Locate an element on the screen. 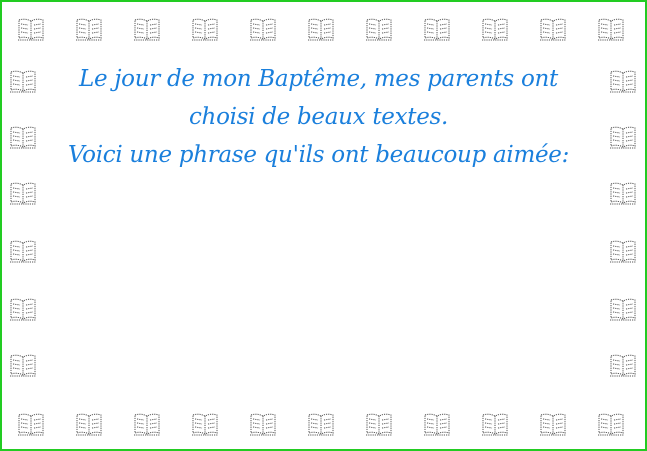 Image resolution: width=647 pixels, height=451 pixels. text-line-2: choisi de beaux textes. is located at coordinates (318, 117).